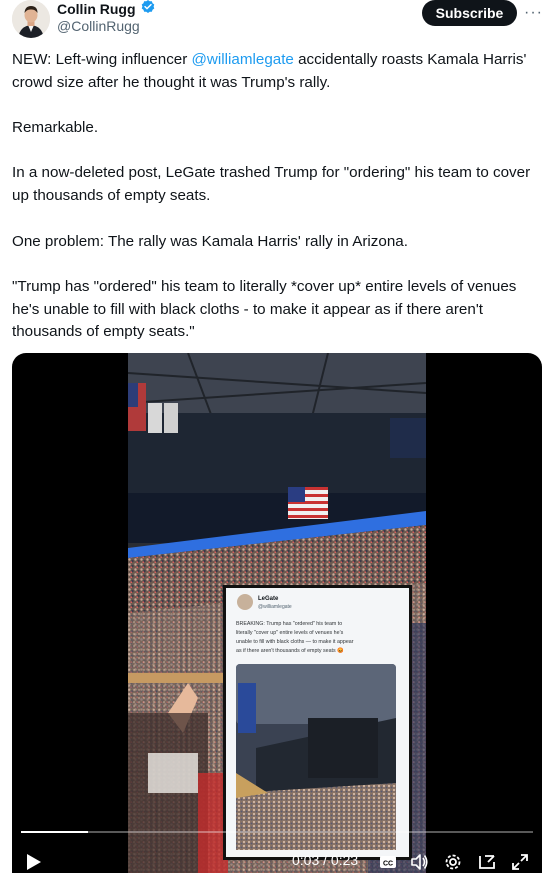 This screenshot has width=543, height=873. What do you see at coordinates (453, 862) in the screenshot?
I see `settings-gear-icon` at bounding box center [453, 862].